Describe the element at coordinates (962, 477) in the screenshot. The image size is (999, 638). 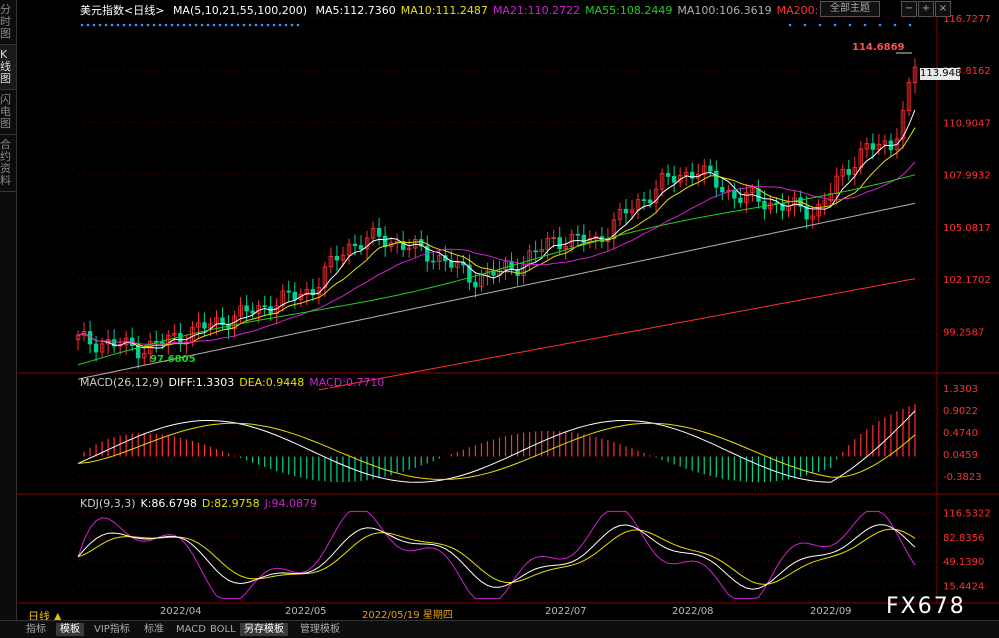
I see `macd-axis-label: -0.3823` at that location.